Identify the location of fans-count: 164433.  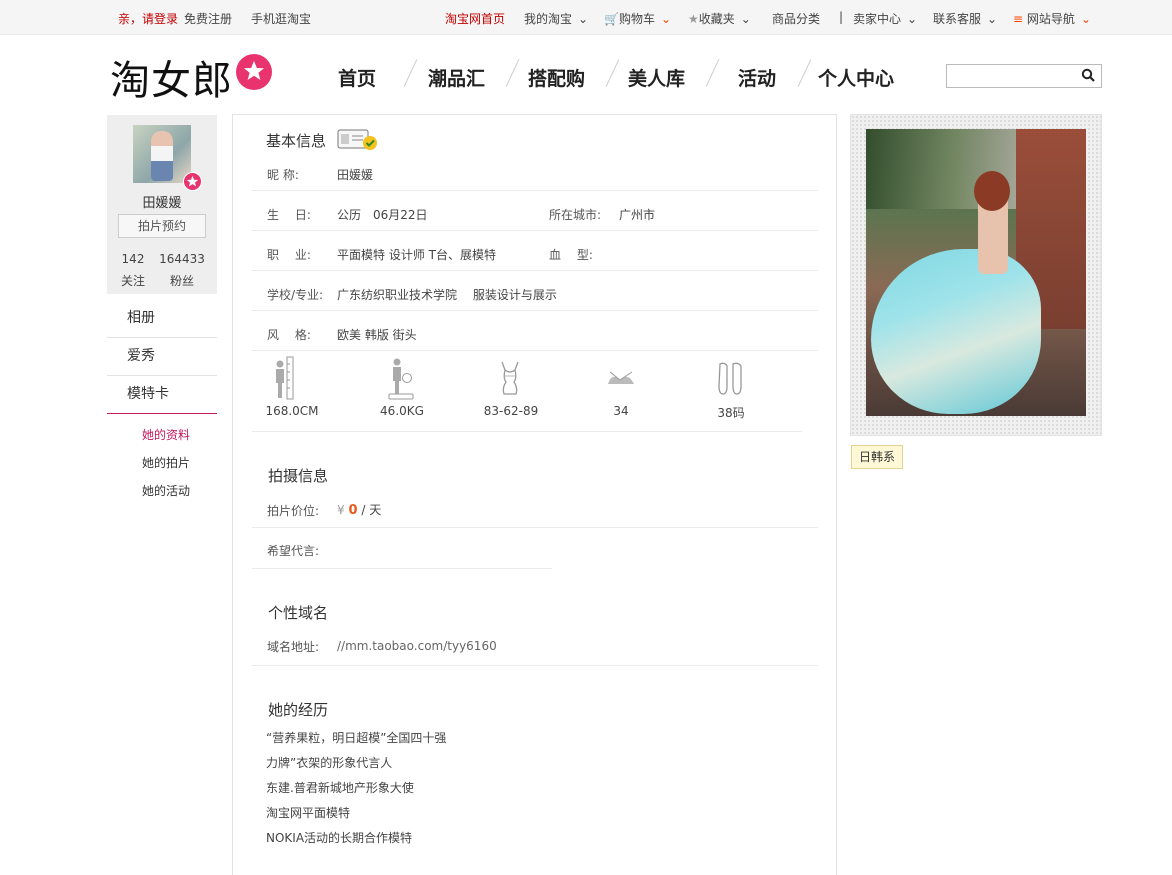
(182, 259).